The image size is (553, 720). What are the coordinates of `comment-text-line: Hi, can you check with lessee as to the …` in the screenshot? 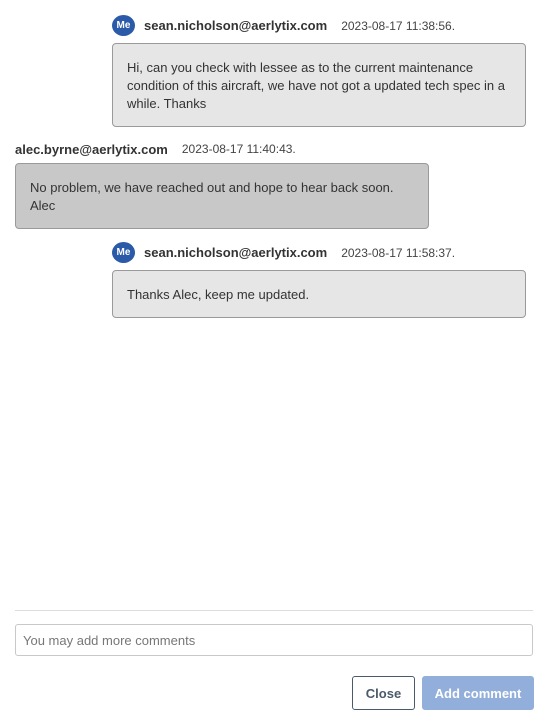 It's located at (300, 67).